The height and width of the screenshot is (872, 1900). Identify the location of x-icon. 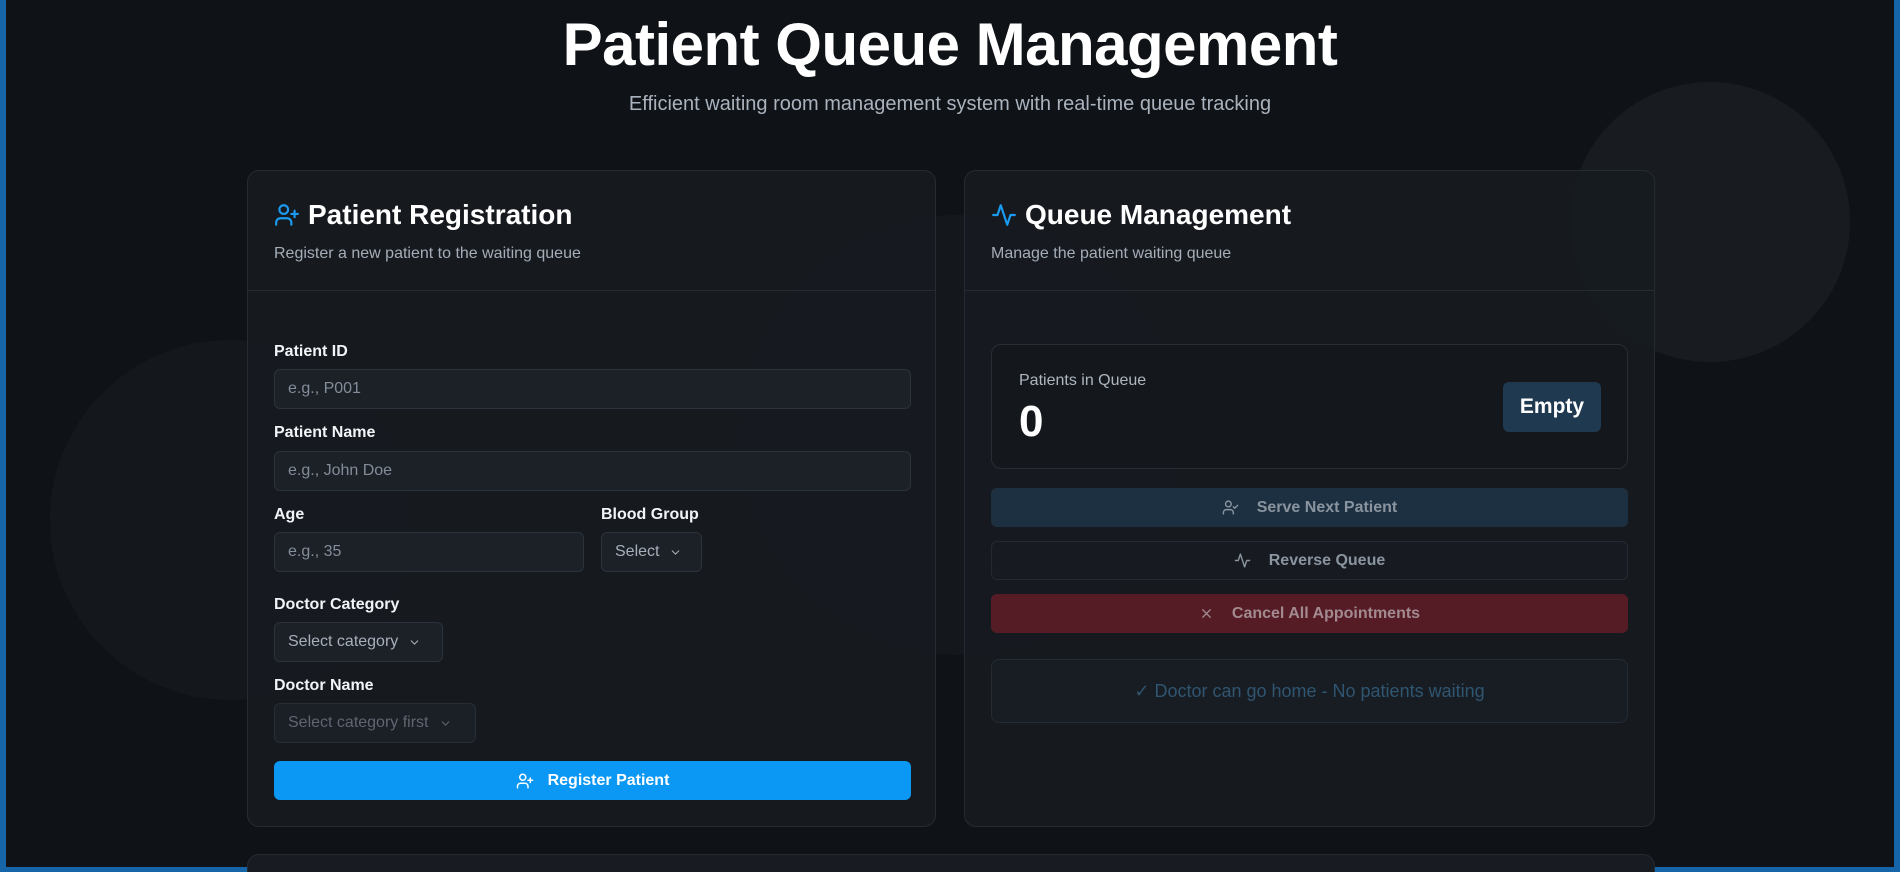
(1206, 613).